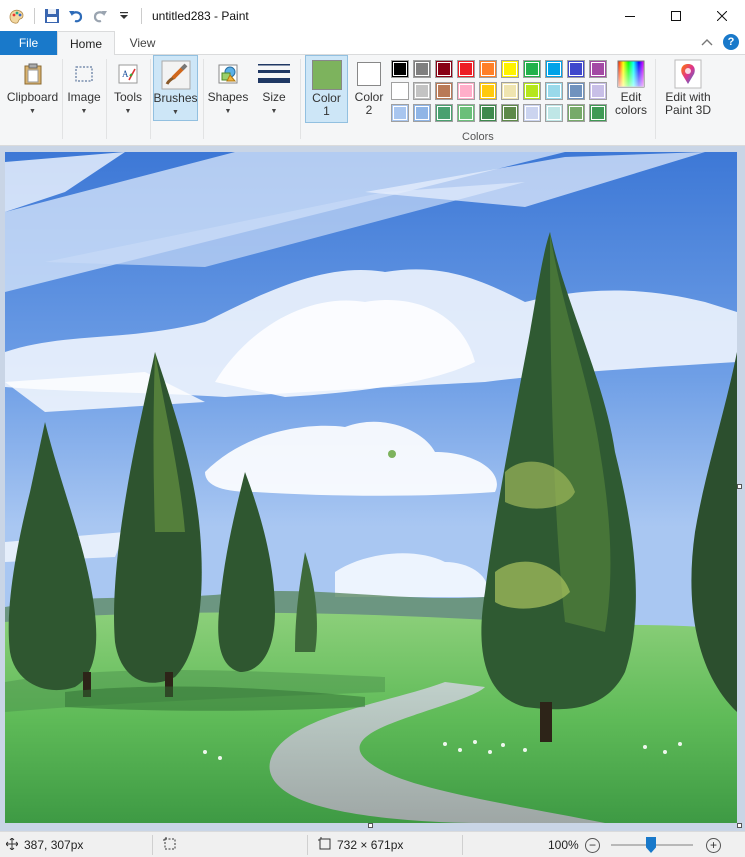  What do you see at coordinates (274, 97) in the screenshot?
I see `size-label: Size` at bounding box center [274, 97].